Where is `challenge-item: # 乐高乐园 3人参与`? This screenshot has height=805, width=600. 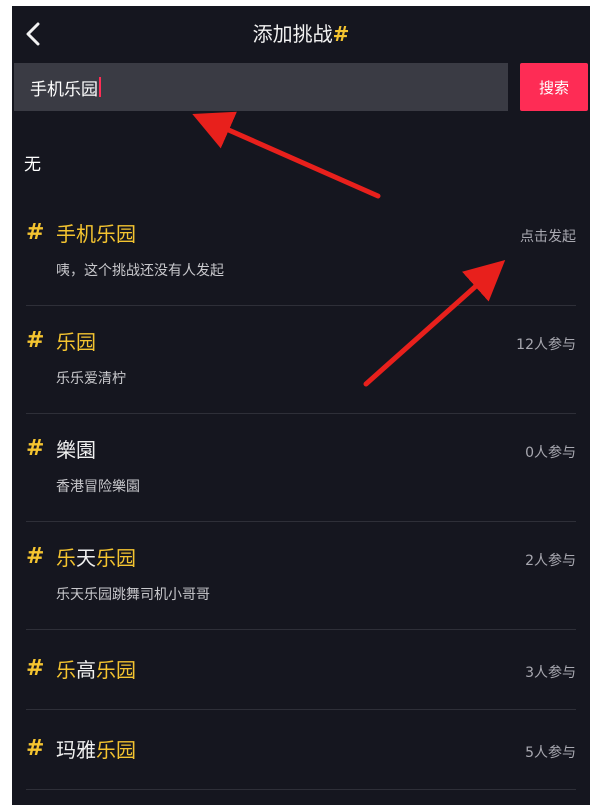 challenge-item: # 乐高乐园 3人参与 is located at coordinates (301, 670).